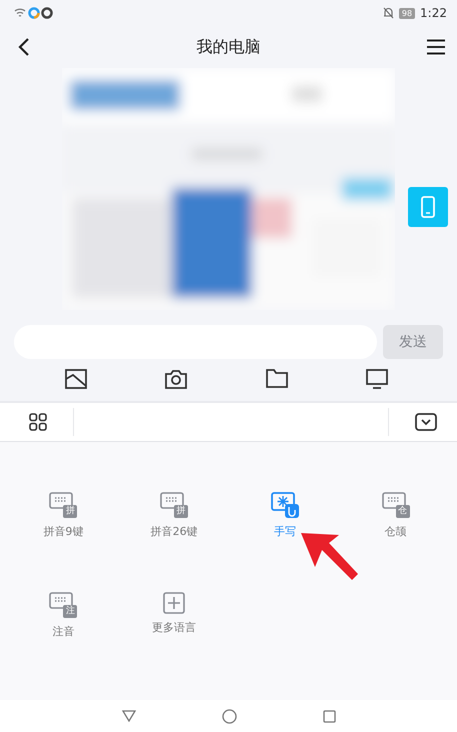 The width and height of the screenshot is (457, 732). Describe the element at coordinates (403, 511) in the screenshot. I see `badge: 仓` at that location.